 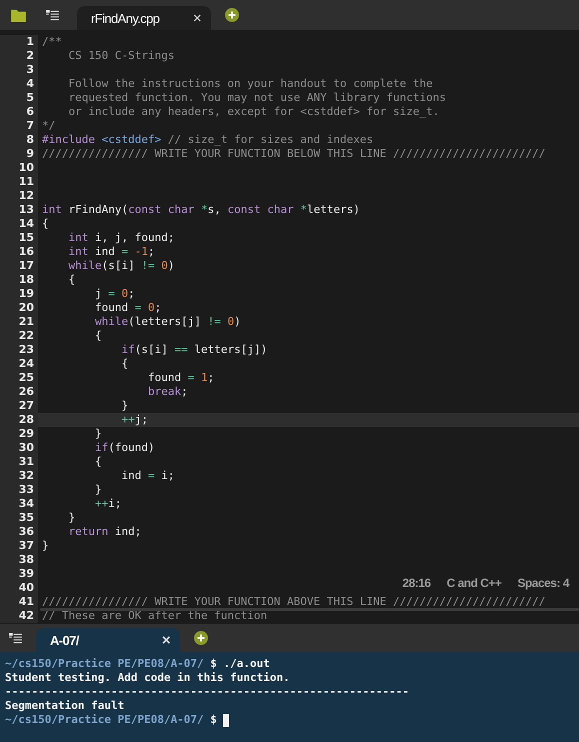 I want to click on line-number: 27, so click(x=19, y=406).